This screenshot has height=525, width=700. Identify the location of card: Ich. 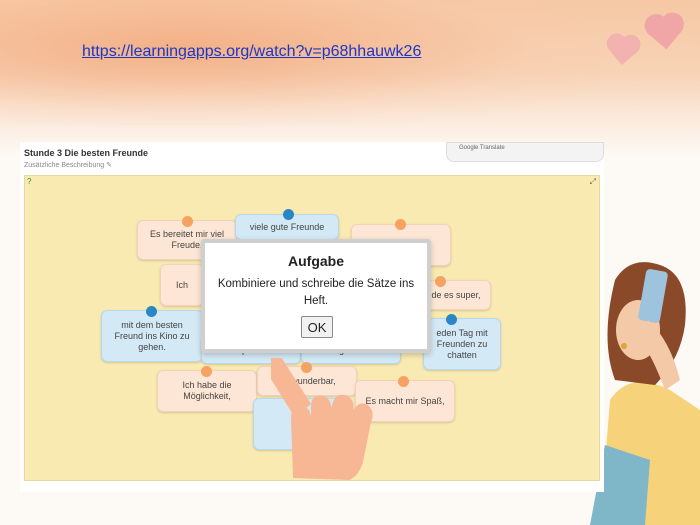
(182, 285).